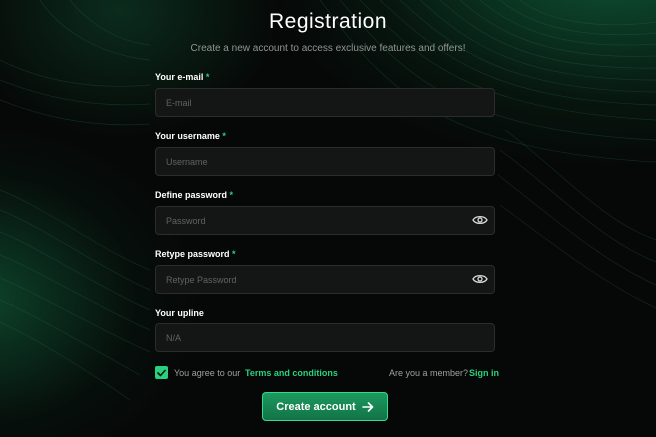  Describe the element at coordinates (325, 102) in the screenshot. I see `email-field` at that location.